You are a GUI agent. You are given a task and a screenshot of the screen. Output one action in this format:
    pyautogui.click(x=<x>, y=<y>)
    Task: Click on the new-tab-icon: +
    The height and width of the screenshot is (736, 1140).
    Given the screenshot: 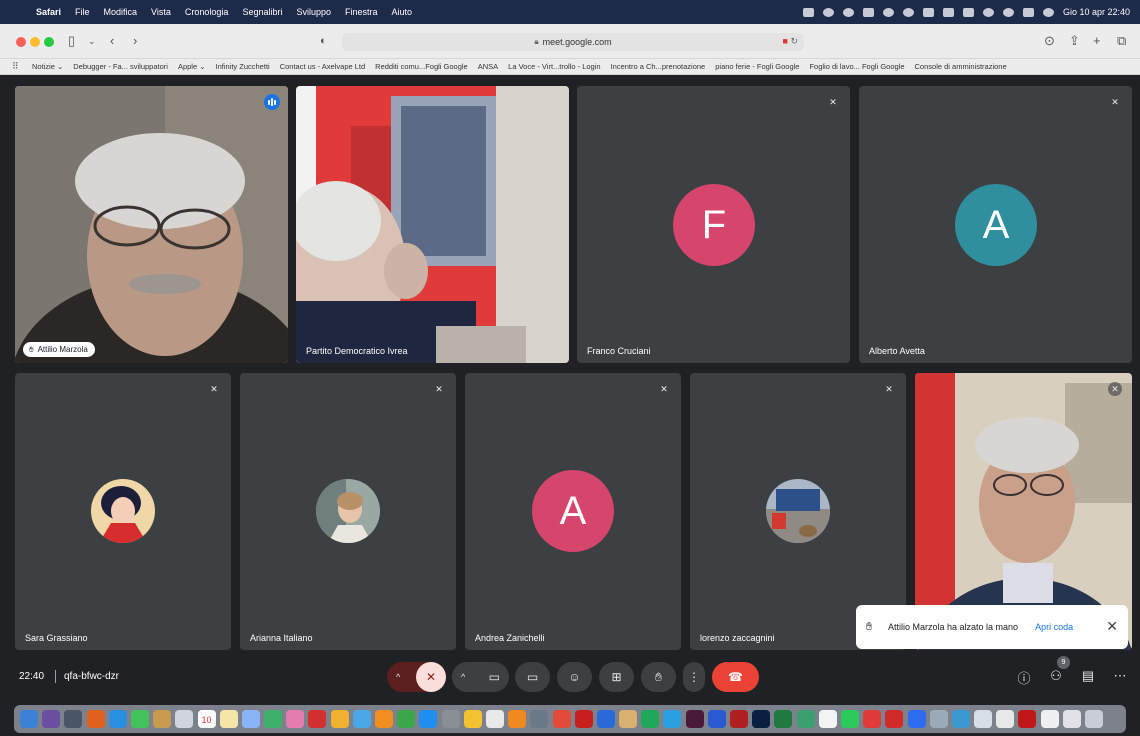 What is the action you would take?
    pyautogui.click(x=1097, y=41)
    